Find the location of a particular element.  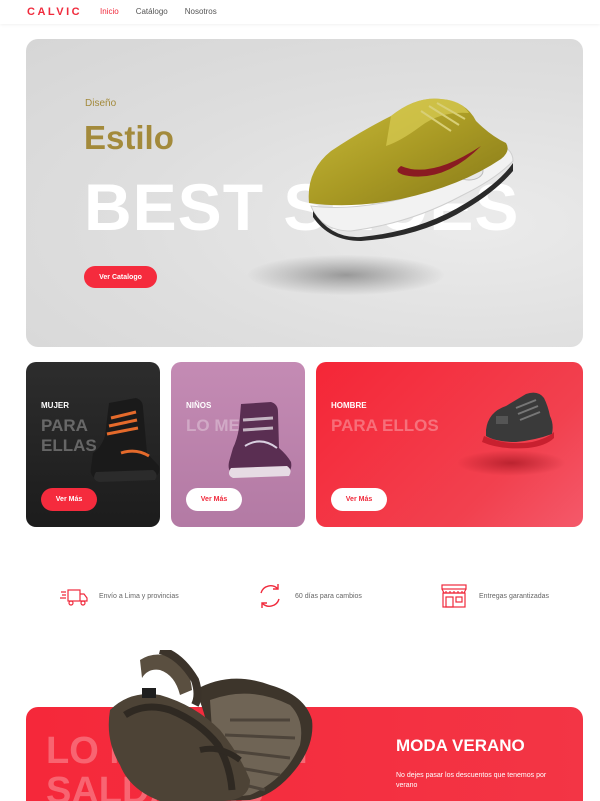

hero-title: Estilo is located at coordinates (129, 137).